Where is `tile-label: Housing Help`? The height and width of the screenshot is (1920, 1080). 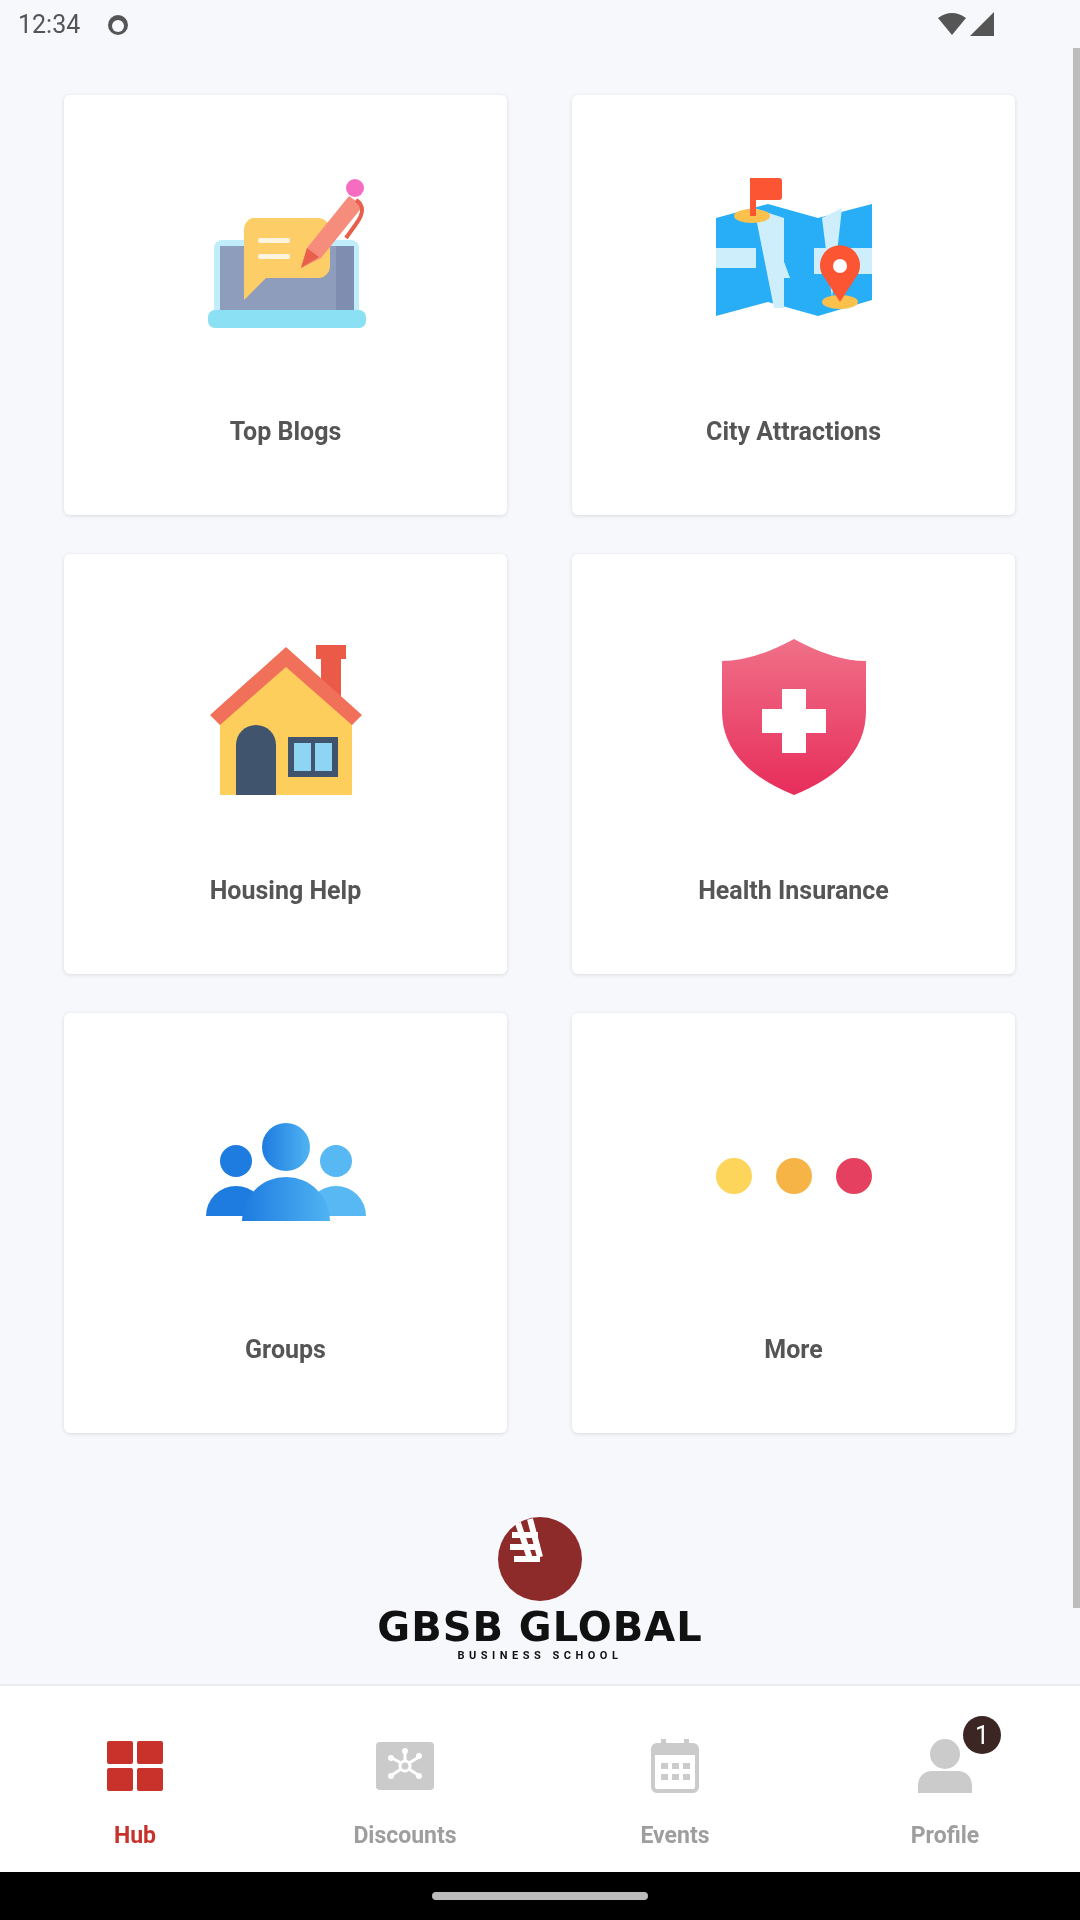
tile-label: Housing Help is located at coordinates (285, 890).